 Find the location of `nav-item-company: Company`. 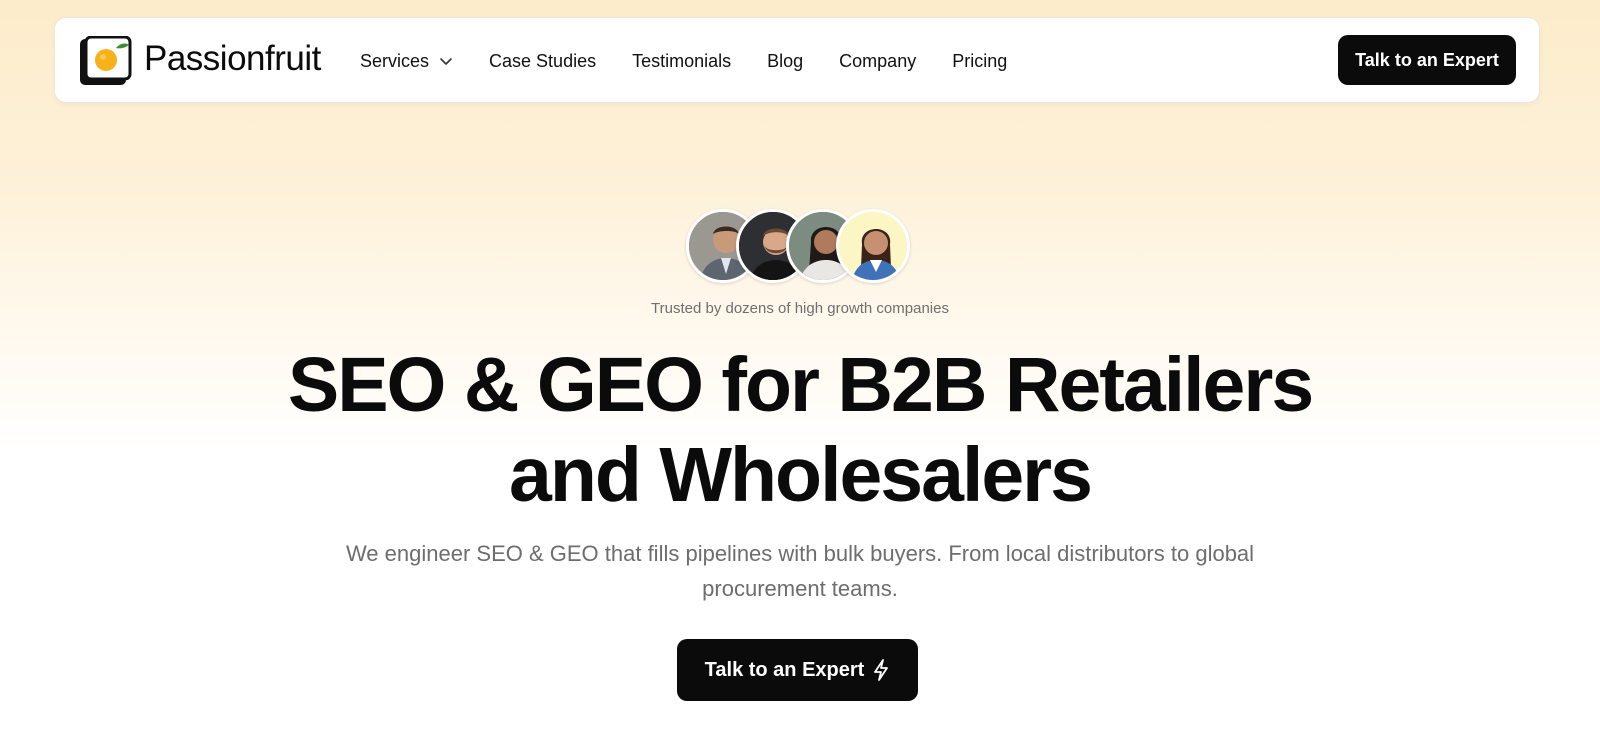

nav-item-company: Company is located at coordinates (877, 61).